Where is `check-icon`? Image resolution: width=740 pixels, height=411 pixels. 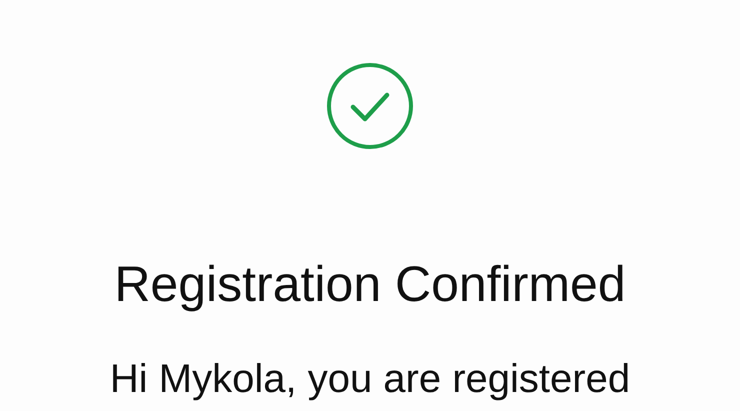
check-icon is located at coordinates (370, 106).